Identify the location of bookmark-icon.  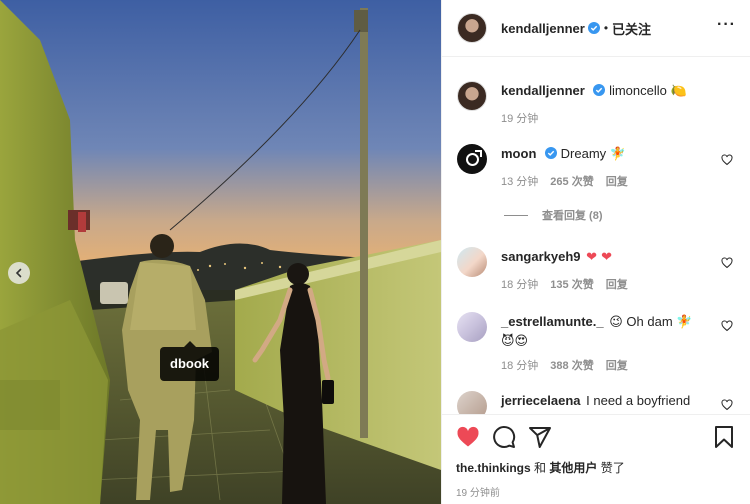
(724, 437).